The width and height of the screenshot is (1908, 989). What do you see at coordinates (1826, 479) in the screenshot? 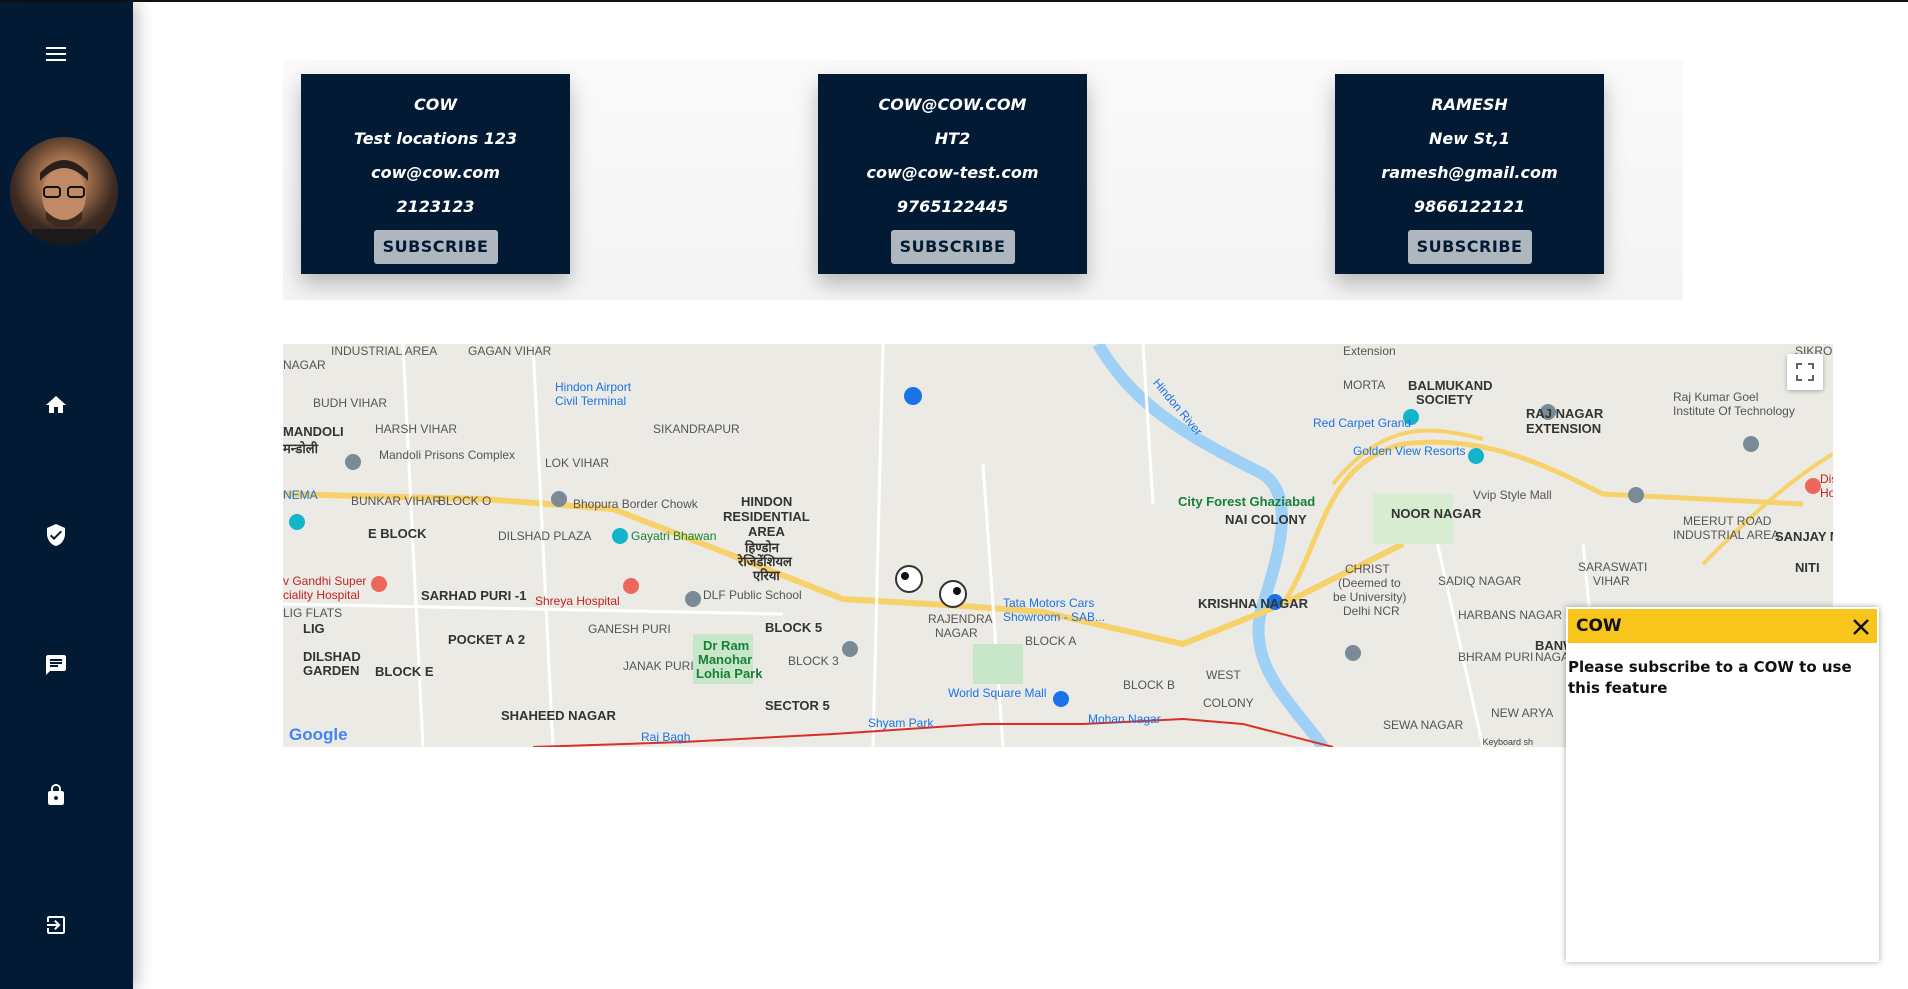
I see `map-label: Dis` at bounding box center [1826, 479].